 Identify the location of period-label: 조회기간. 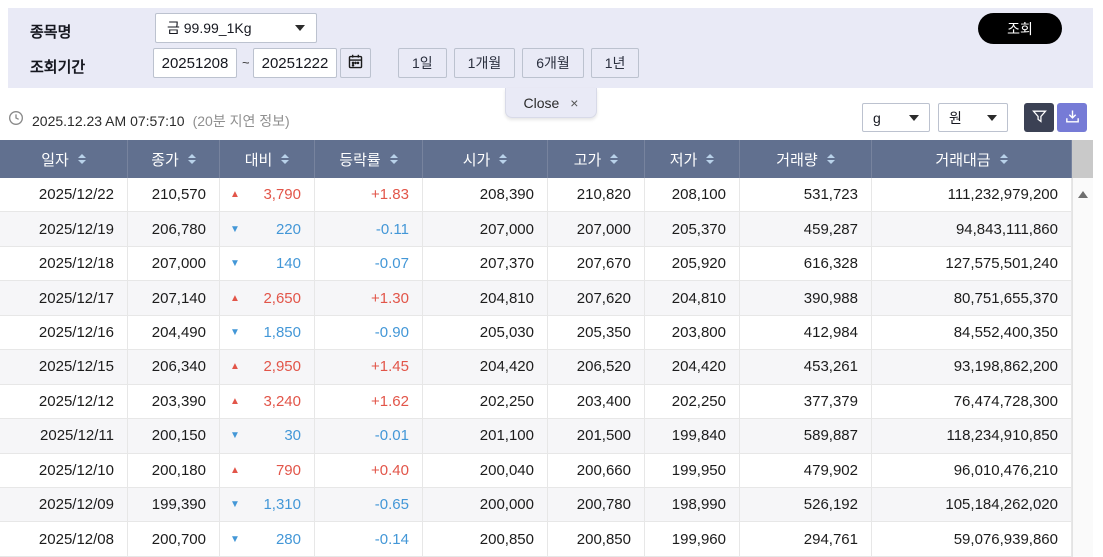
(58, 67).